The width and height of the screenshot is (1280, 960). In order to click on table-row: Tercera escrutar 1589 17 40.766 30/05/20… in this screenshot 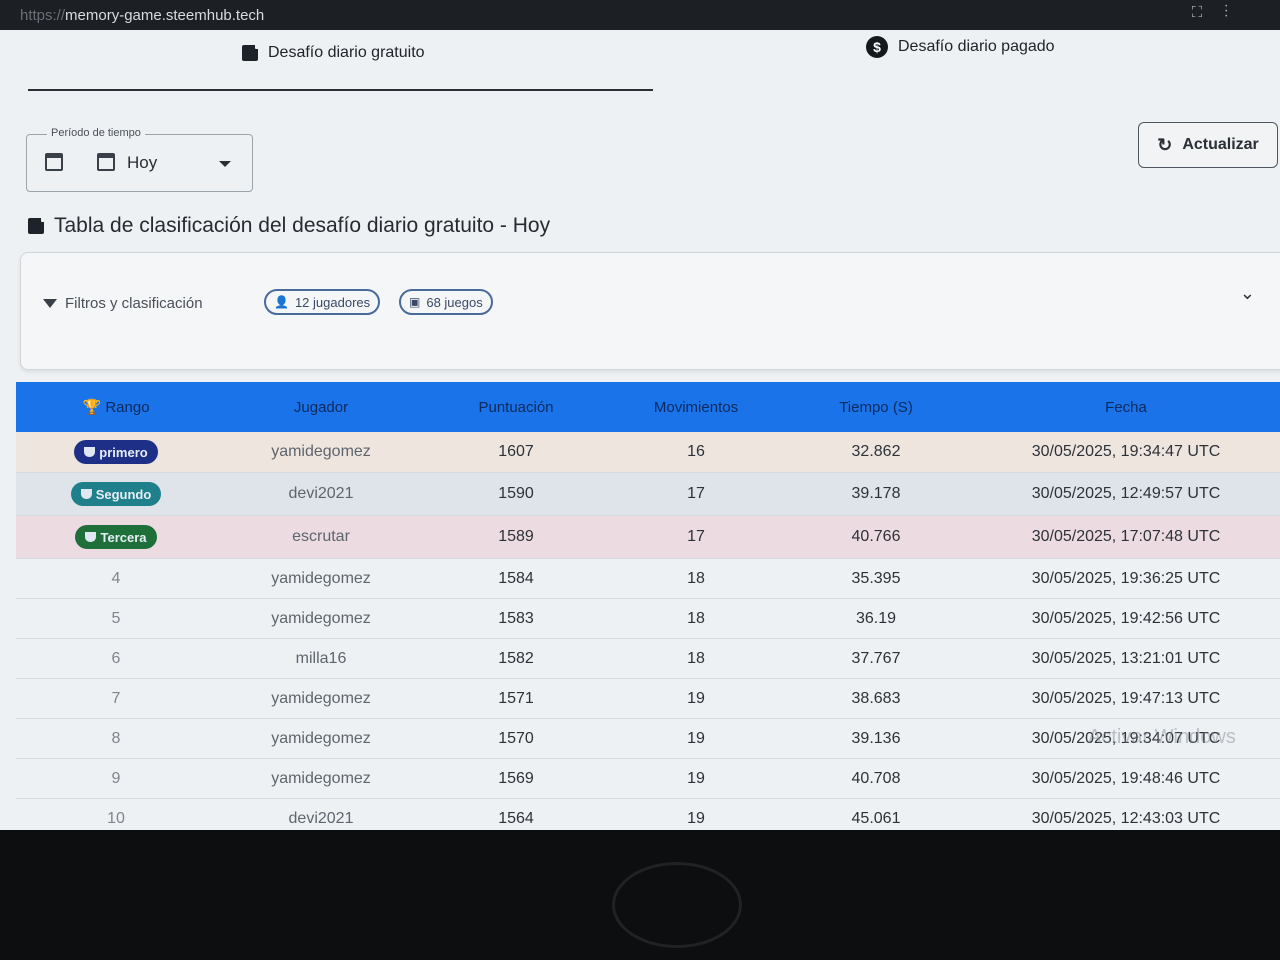, I will do `click(648, 537)`.